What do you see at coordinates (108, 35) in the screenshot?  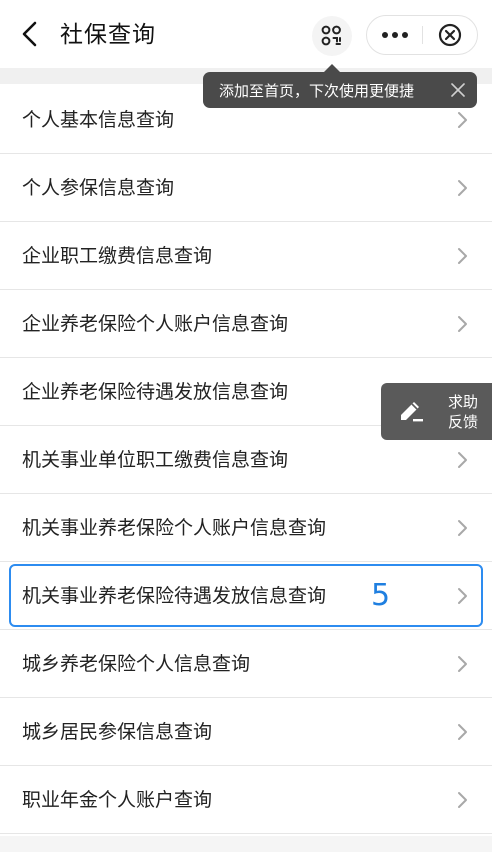 I see `page-title: 社保查询` at bounding box center [108, 35].